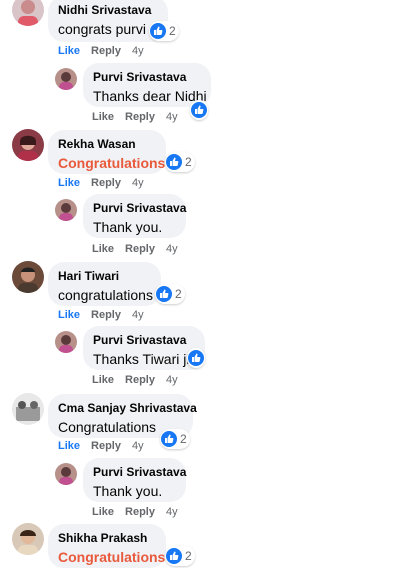 This screenshot has width=411, height=568. What do you see at coordinates (107, 144) in the screenshot?
I see `comment-author: Rekha Wasan` at bounding box center [107, 144].